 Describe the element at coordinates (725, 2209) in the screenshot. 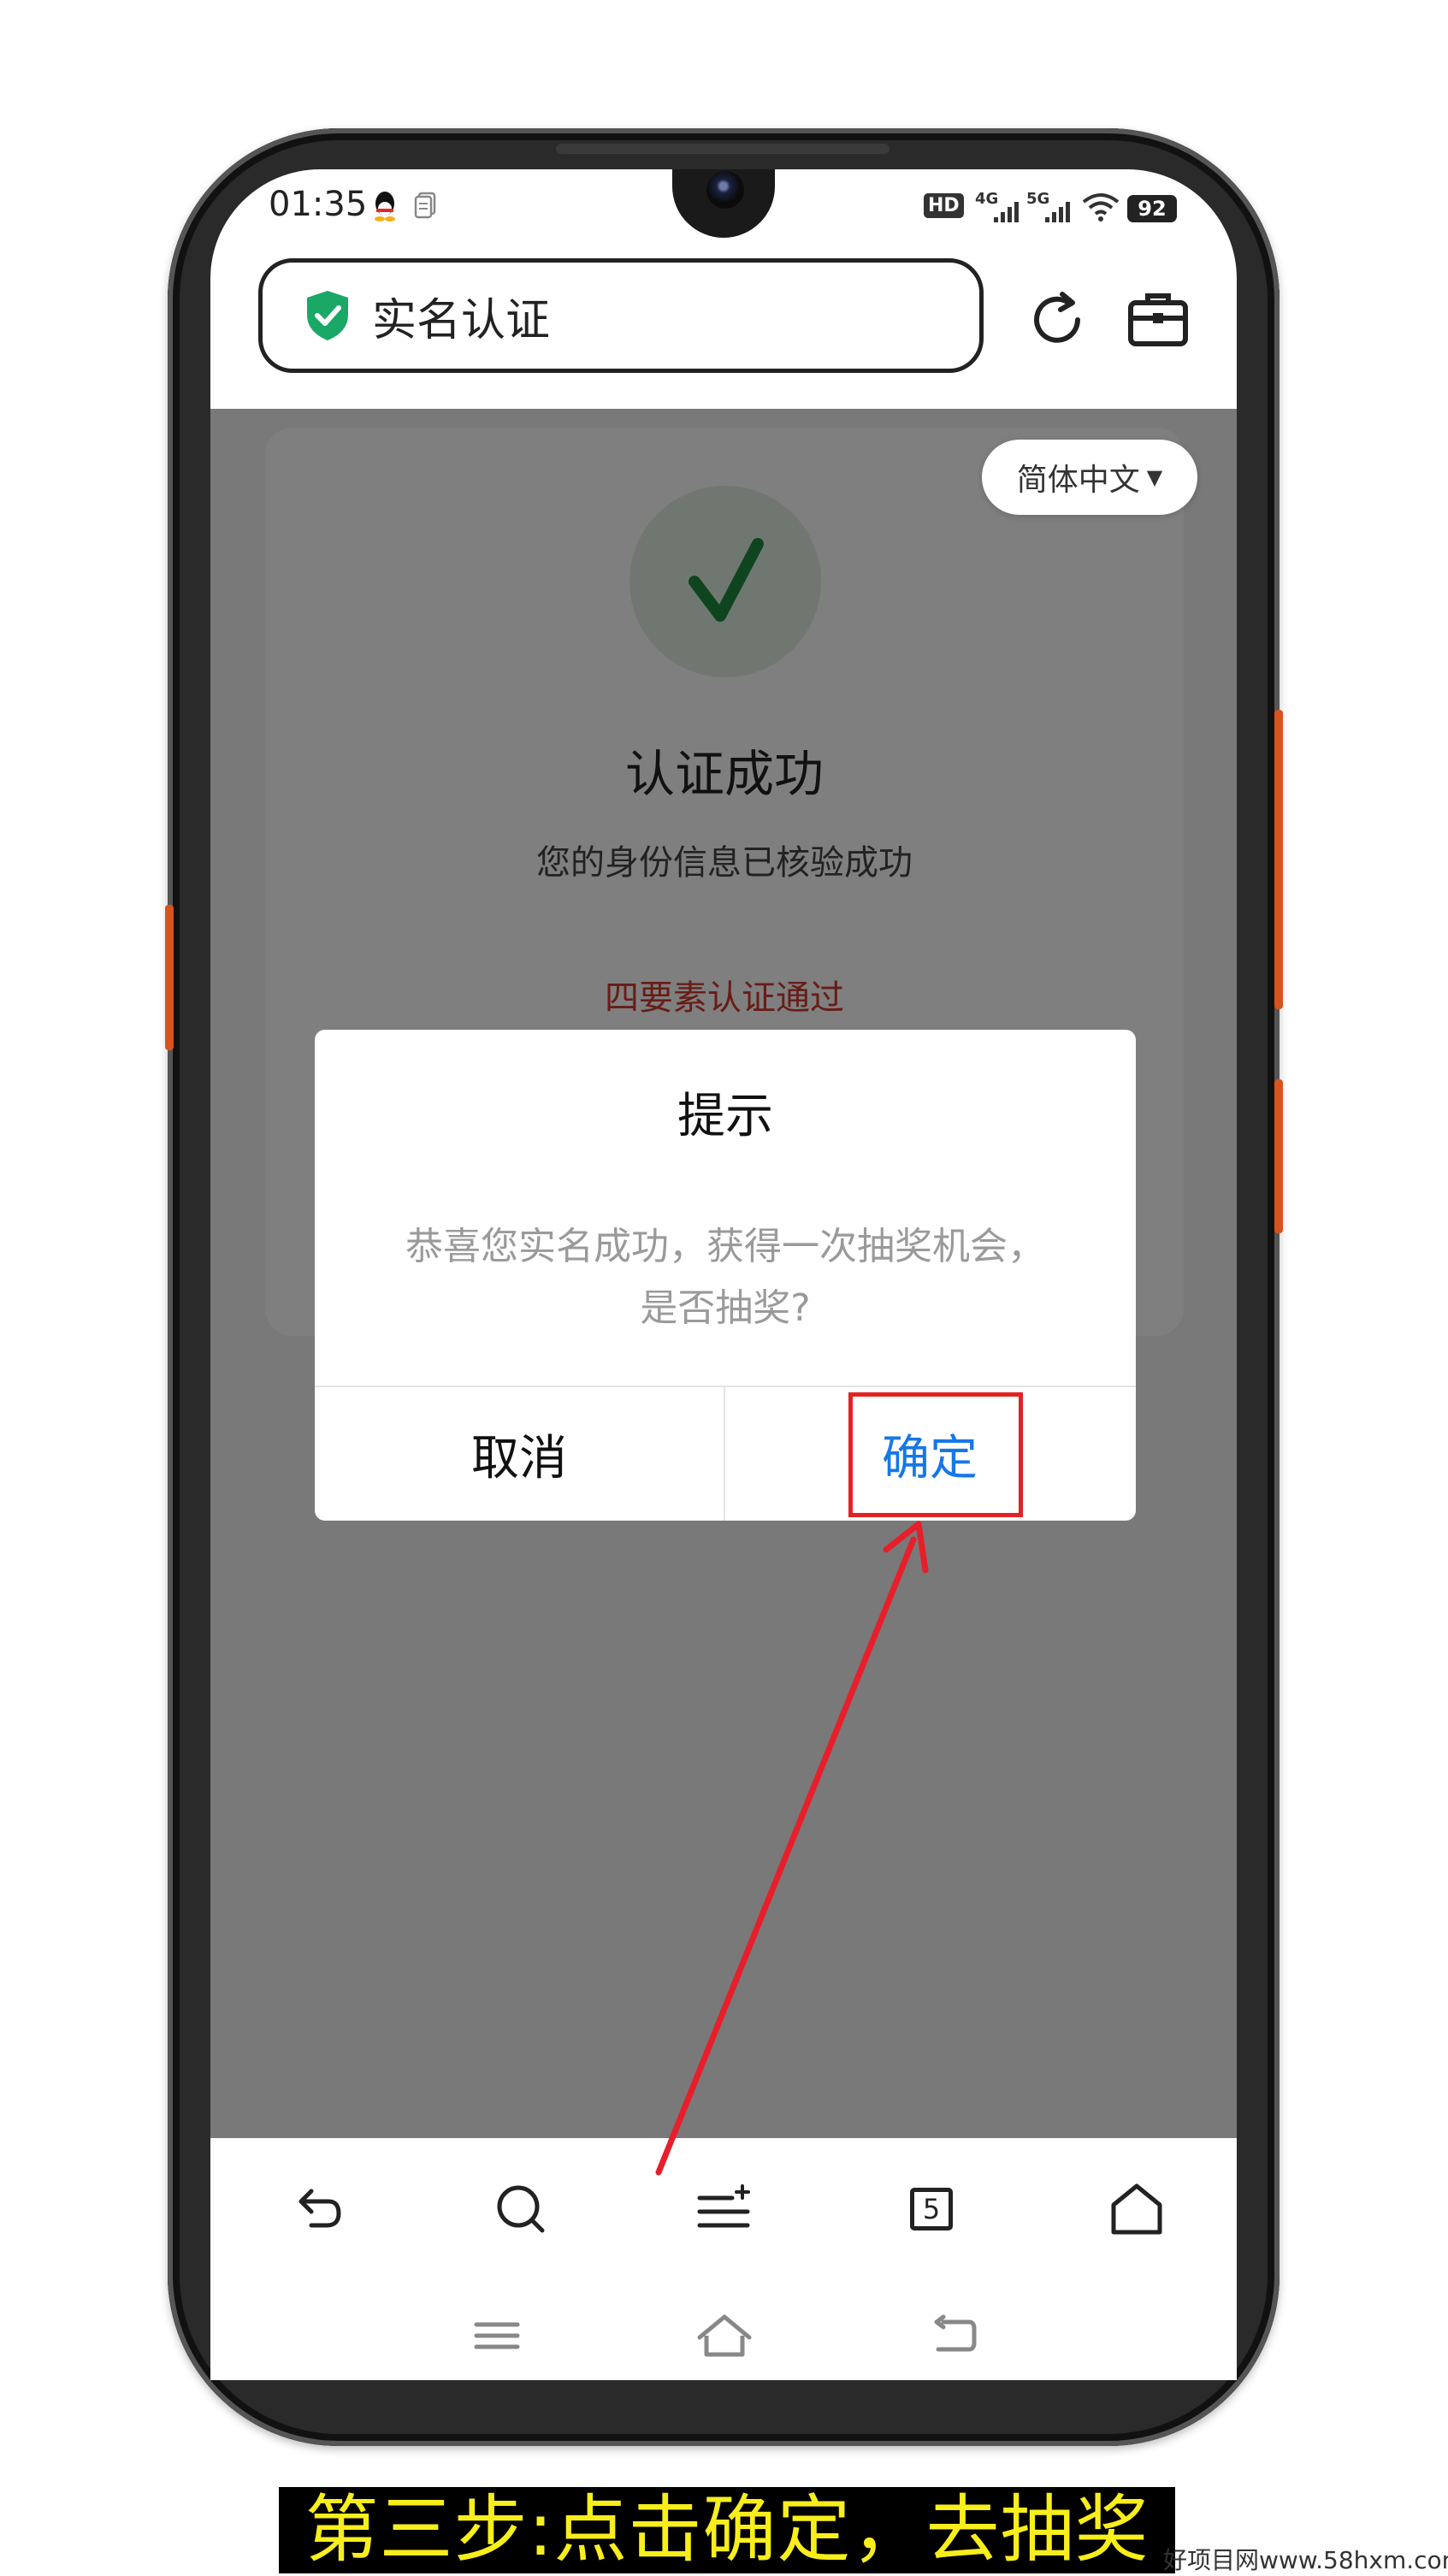

I see `menu-icon` at that location.